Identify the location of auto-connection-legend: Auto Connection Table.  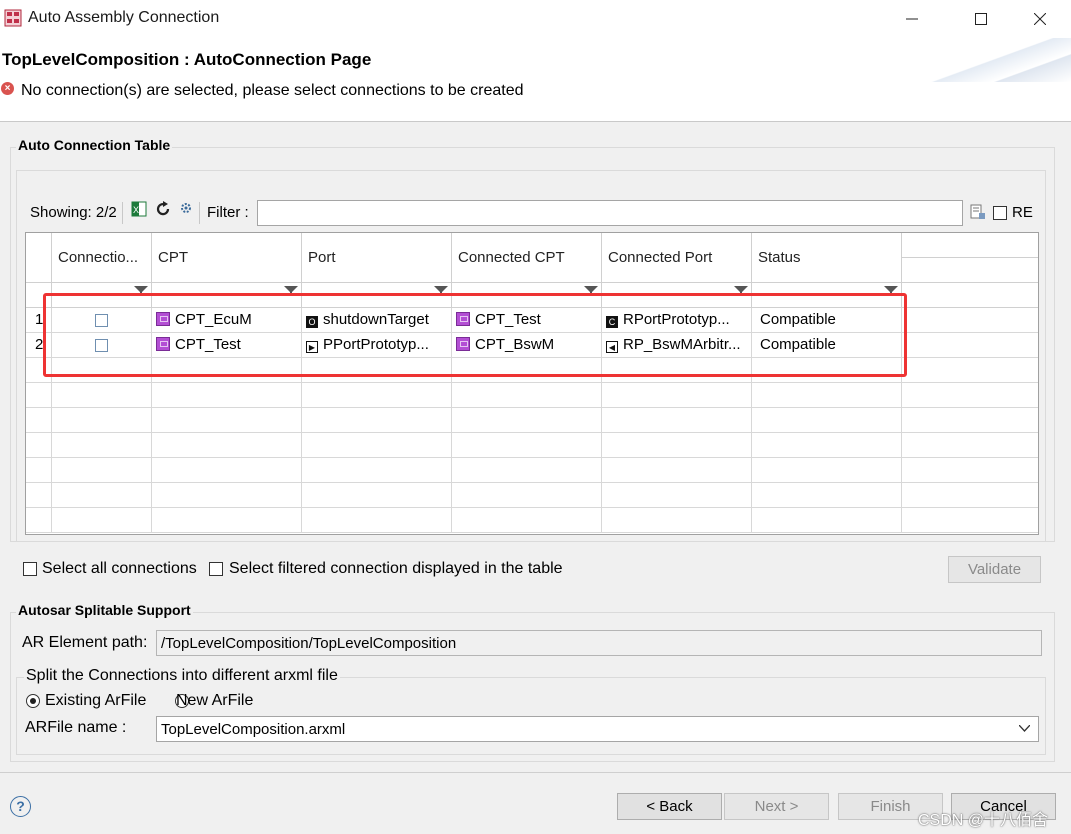
(94, 145).